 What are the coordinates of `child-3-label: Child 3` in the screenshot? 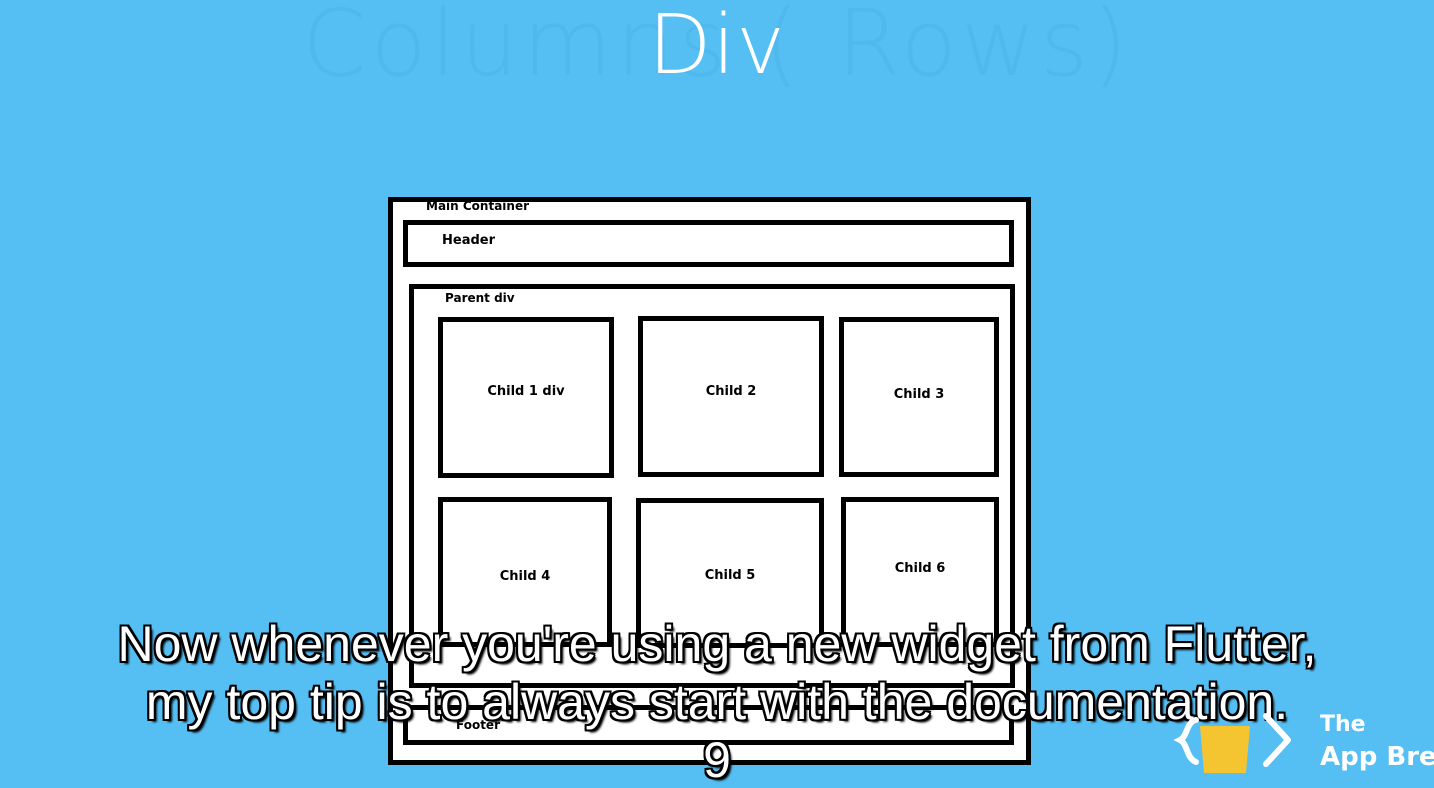 It's located at (919, 394).